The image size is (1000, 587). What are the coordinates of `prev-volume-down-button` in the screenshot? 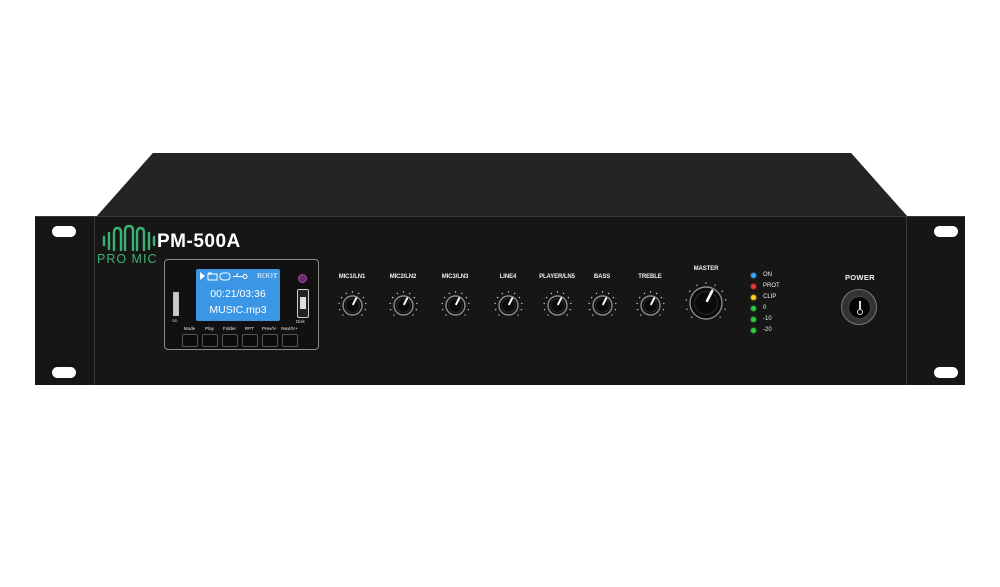 It's located at (270, 340).